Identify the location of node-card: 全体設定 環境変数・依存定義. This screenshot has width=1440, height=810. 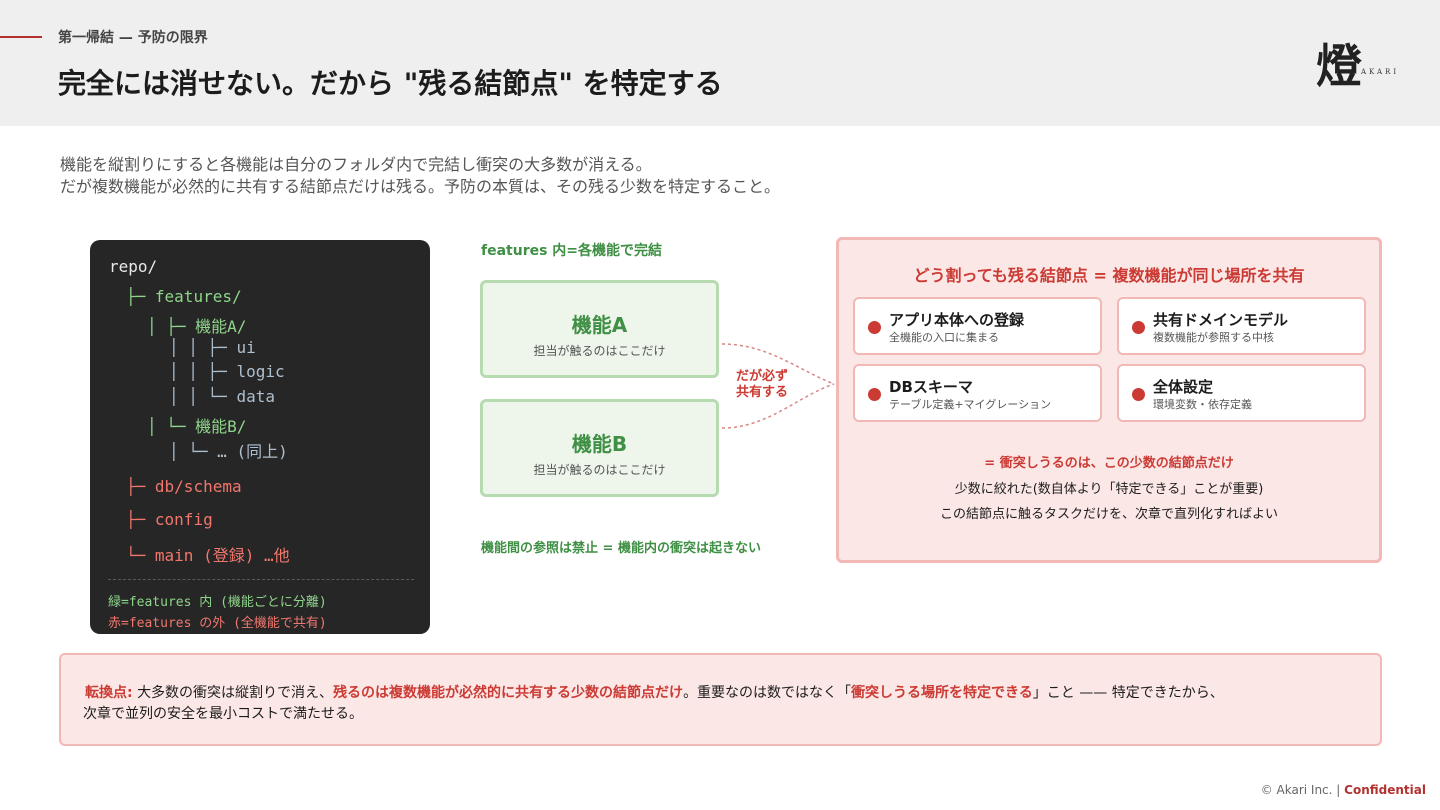
(1241, 393).